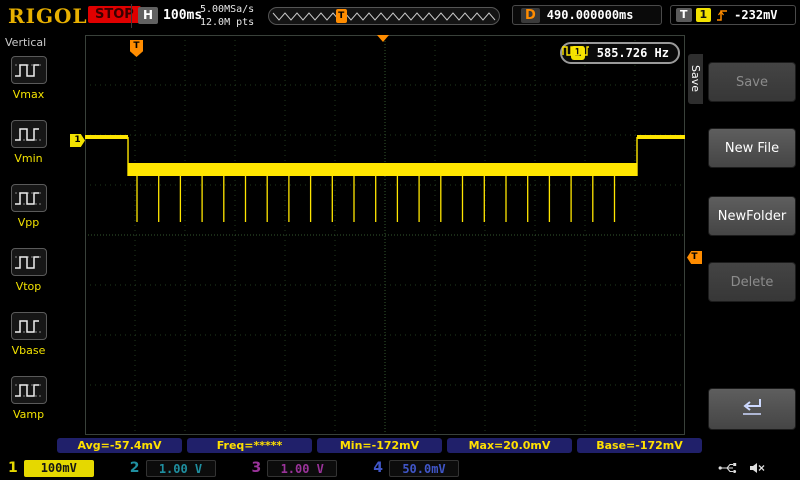 The image size is (800, 480). Describe the element at coordinates (28, 94) in the screenshot. I see `vmax-label: Vmax` at that location.